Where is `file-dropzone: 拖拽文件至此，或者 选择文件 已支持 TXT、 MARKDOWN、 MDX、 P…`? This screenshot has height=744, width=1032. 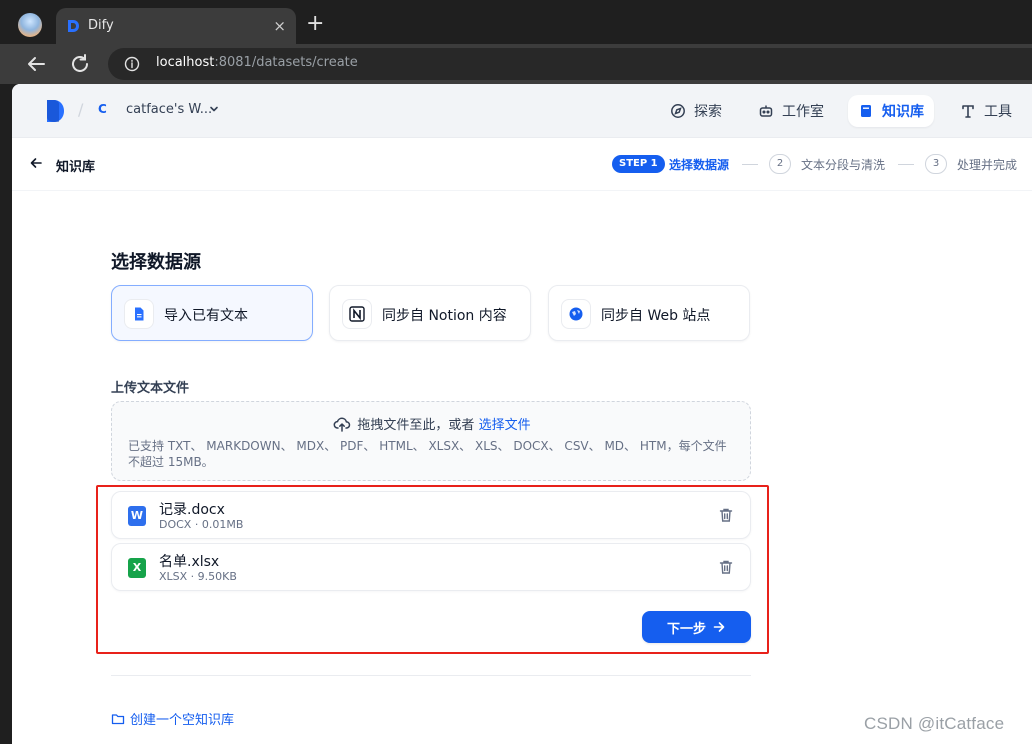 file-dropzone: 拖拽文件至此，或者 选择文件 已支持 TXT、 MARKDOWN、 MDX、 P… is located at coordinates (431, 441).